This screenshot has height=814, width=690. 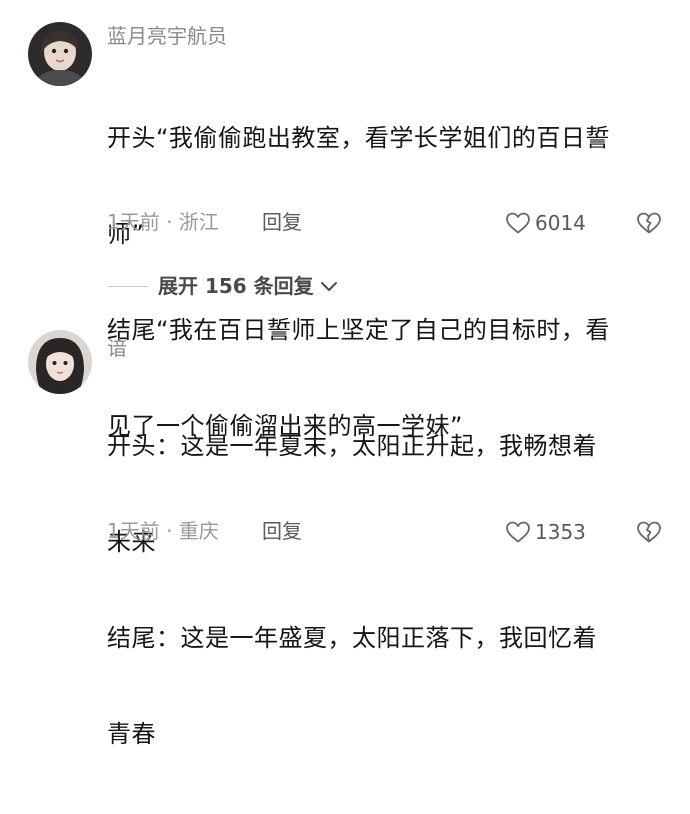 I want to click on broken-heart-icon, so click(x=649, y=532).